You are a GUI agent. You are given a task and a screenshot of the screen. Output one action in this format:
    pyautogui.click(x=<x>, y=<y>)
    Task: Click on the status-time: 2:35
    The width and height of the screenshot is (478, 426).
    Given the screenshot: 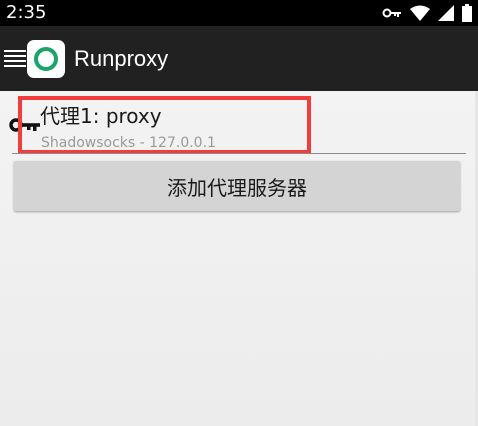 What is the action you would take?
    pyautogui.click(x=26, y=12)
    